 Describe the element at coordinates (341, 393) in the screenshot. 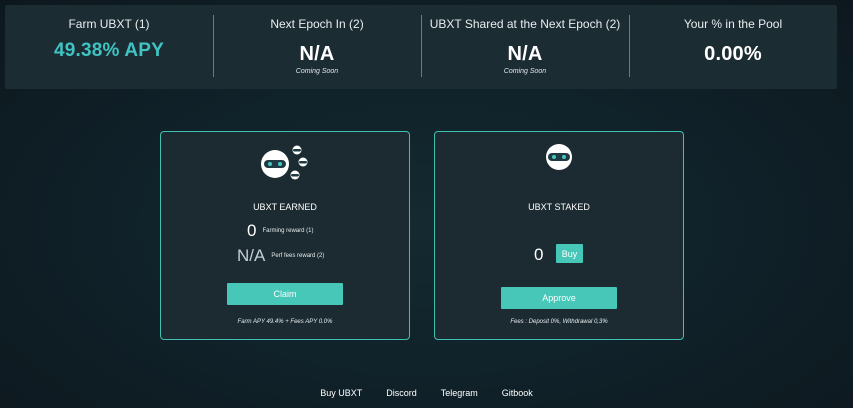

I see `footer-link-buy-ubxt: Buy UBXT` at that location.